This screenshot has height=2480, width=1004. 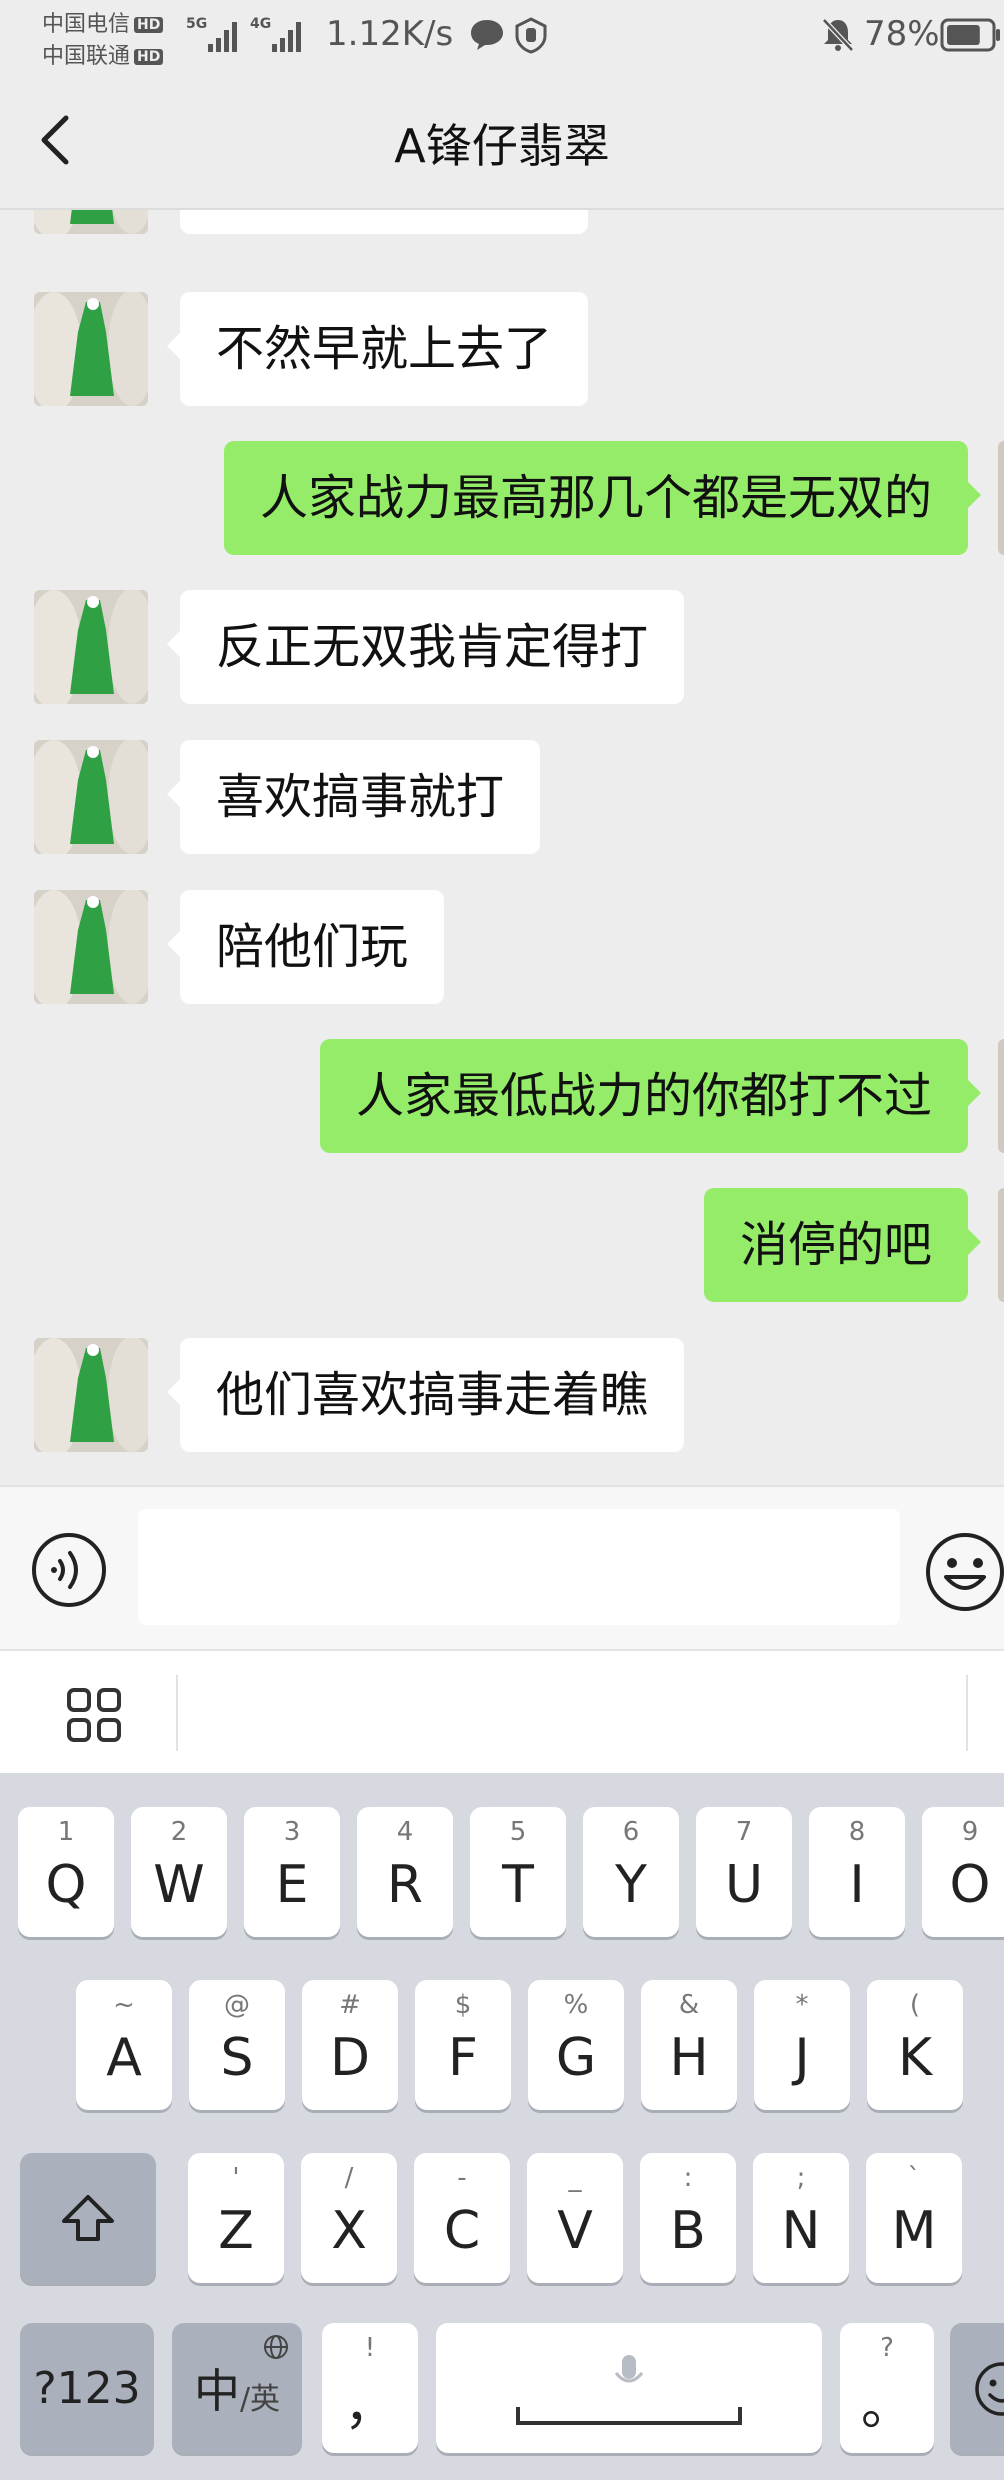 What do you see at coordinates (970, 1885) in the screenshot?
I see `key-label: O` at bounding box center [970, 1885].